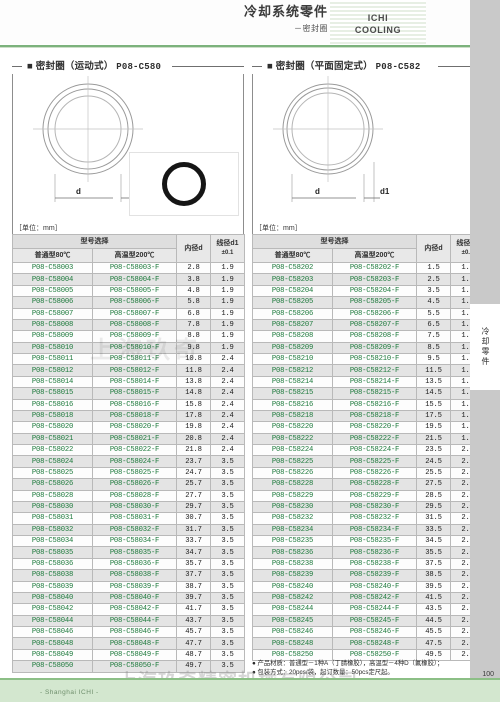 The height and width of the screenshot is (702, 500). I want to click on model-normal: P08-C58042, so click(52, 609).